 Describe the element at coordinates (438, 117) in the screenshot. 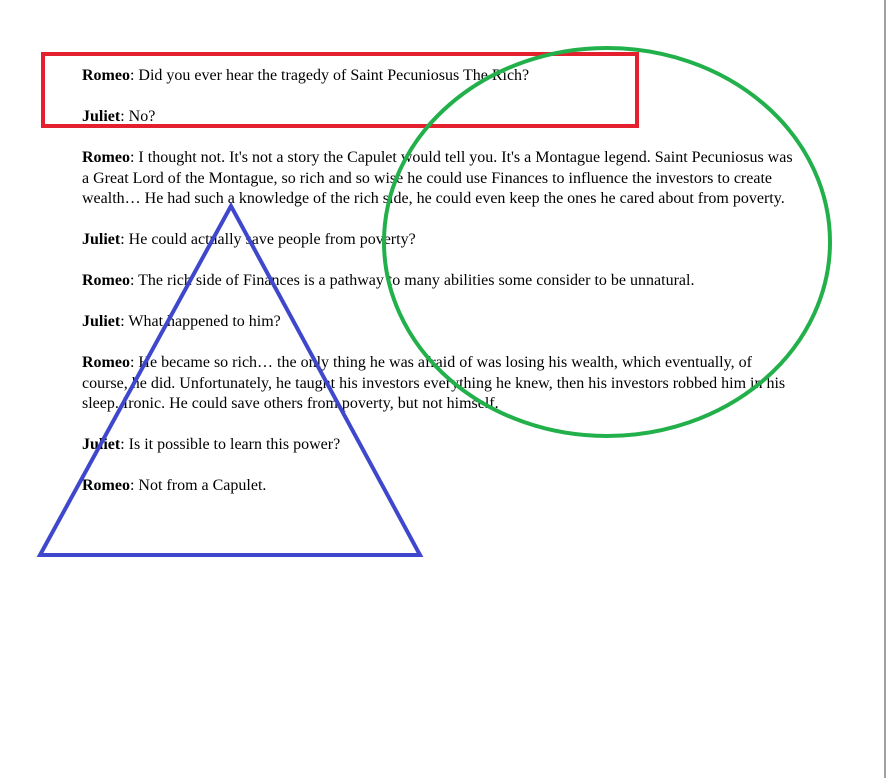

I see `dialogue-line: Juliet: No?` at that location.